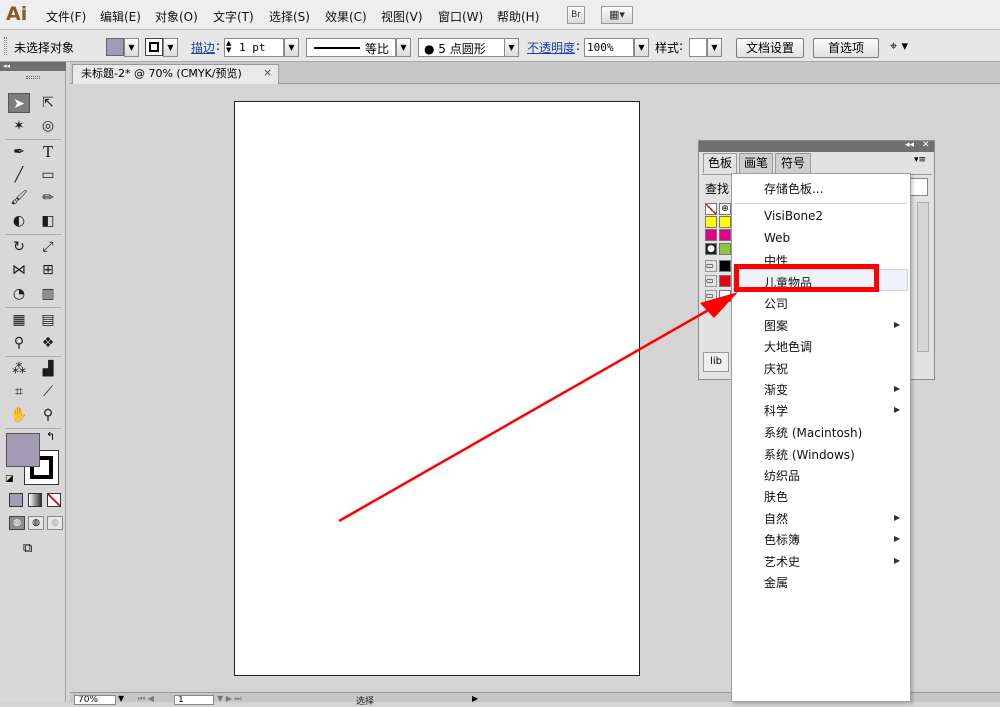  What do you see at coordinates (170, 47) in the screenshot?
I see `stroke-dropdown-arrow: ▼` at bounding box center [170, 47].